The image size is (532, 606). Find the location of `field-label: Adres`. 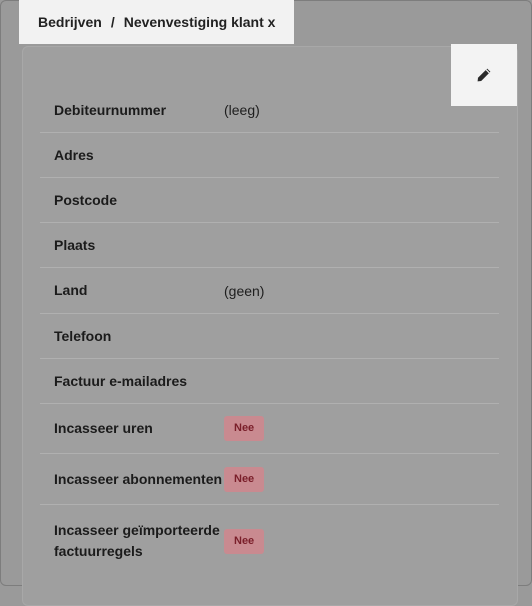

field-label: Adres is located at coordinates (74, 154).